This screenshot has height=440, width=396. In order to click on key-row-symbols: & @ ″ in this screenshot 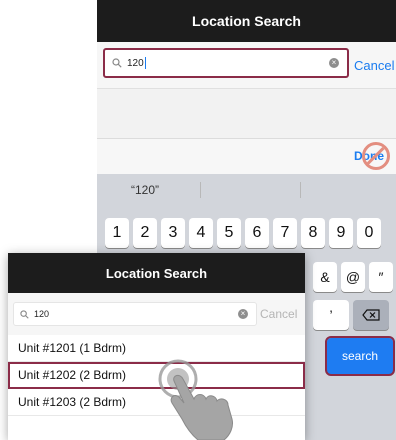, I will do `click(353, 278)`.